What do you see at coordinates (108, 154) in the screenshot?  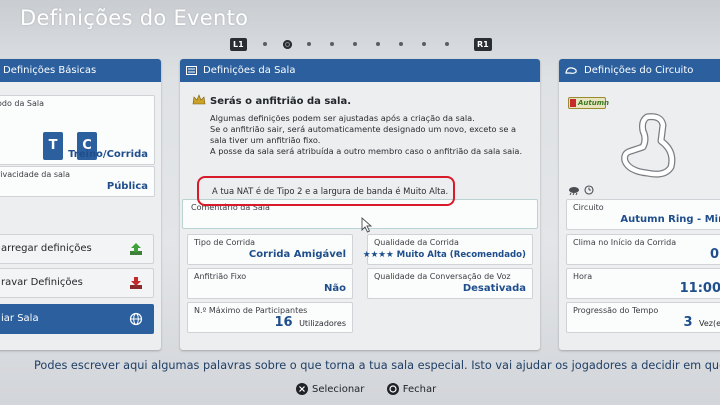 I see `room-mode-value: Treino/Corrida` at bounding box center [108, 154].